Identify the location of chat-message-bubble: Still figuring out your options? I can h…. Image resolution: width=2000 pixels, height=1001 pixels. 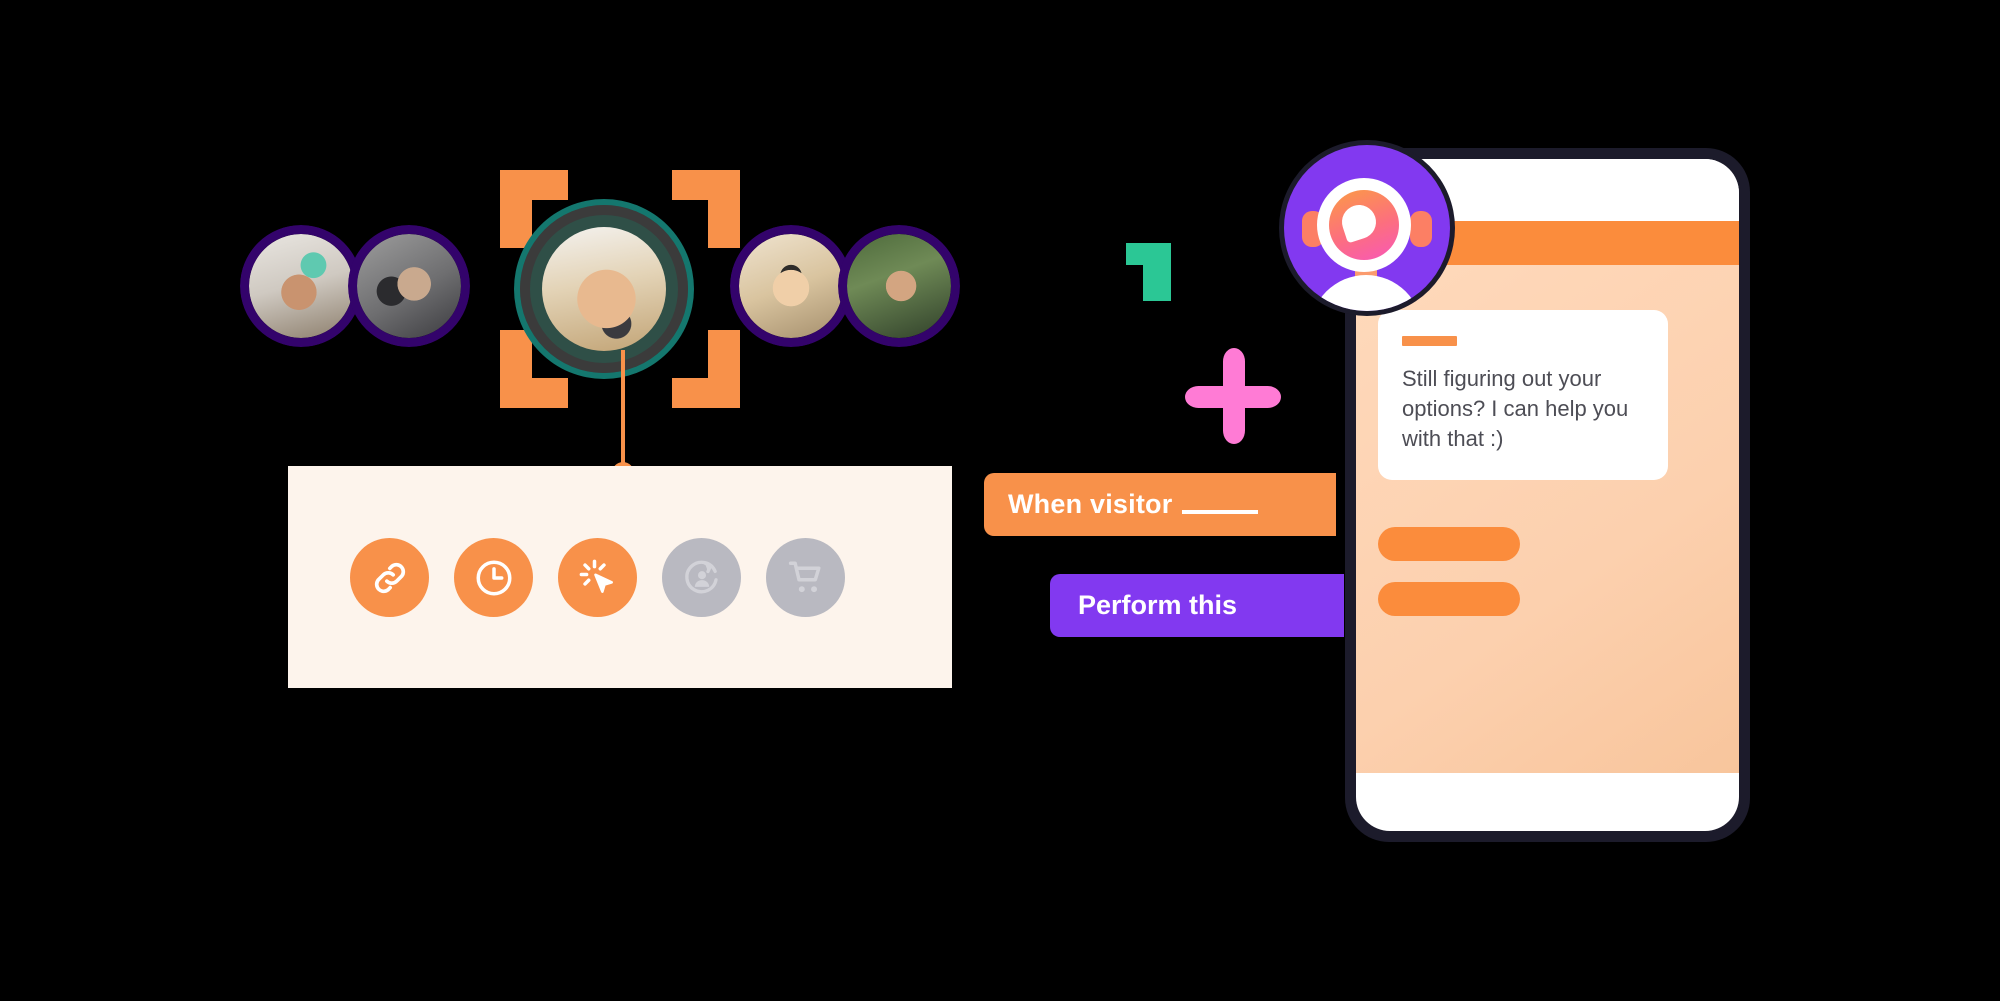
(1523, 395).